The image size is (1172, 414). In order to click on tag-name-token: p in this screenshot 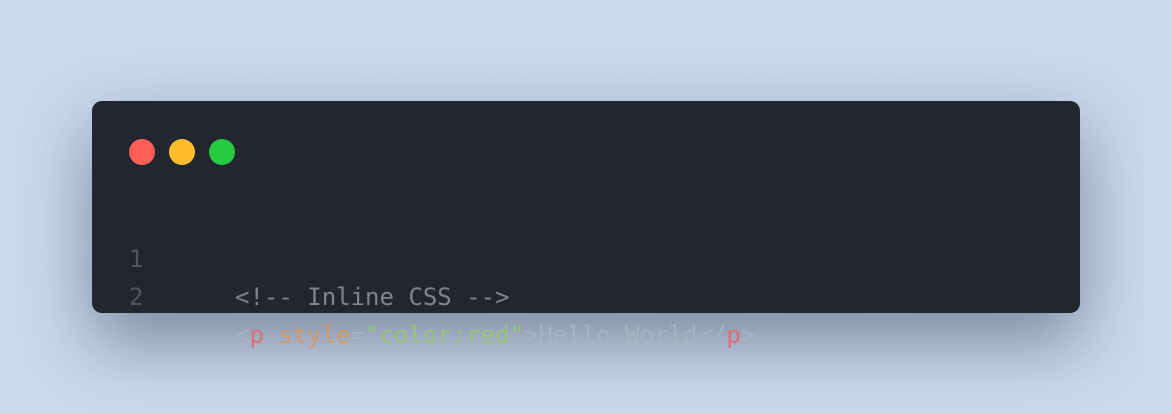, I will do `click(256, 335)`.